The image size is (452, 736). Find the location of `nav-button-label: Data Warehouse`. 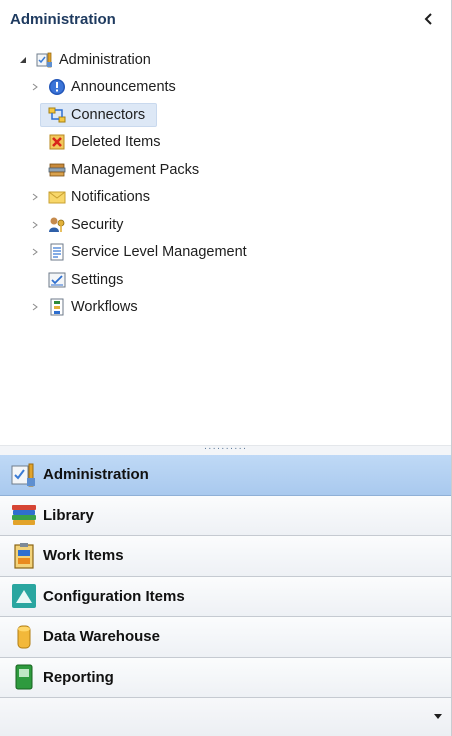

nav-button-label: Data Warehouse is located at coordinates (101, 637).